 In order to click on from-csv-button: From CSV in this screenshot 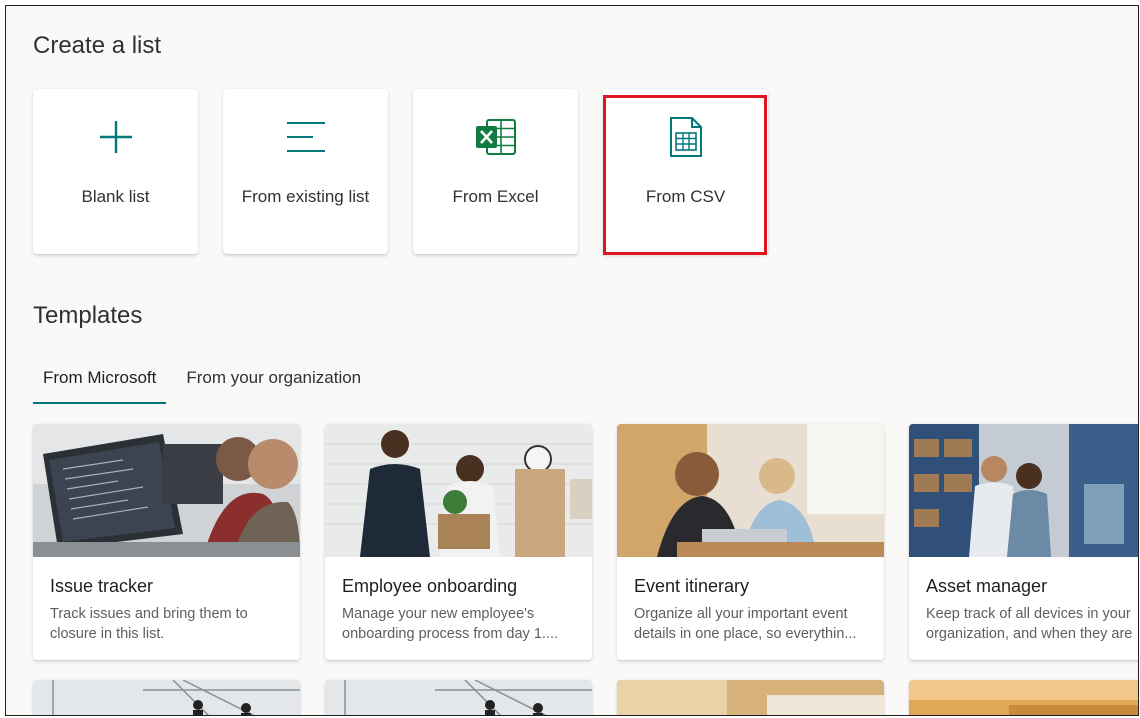, I will do `click(685, 171)`.